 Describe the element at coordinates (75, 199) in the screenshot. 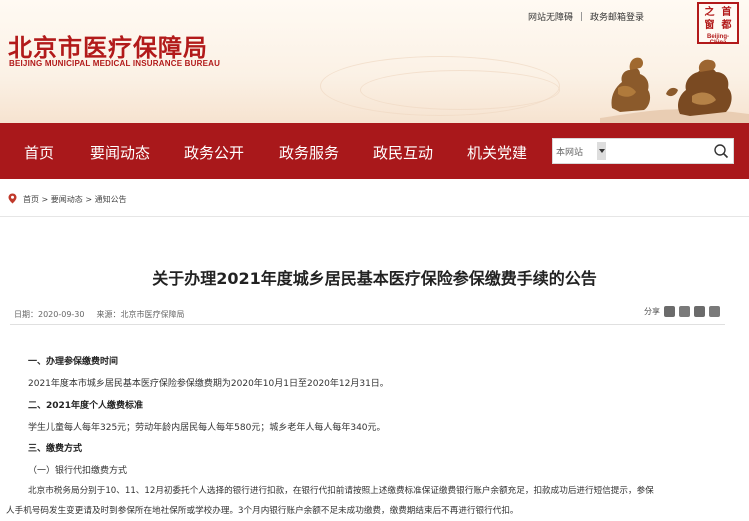

I see `breadcrumb-path: 首页 > 要闻动态 > 通知公告` at that location.